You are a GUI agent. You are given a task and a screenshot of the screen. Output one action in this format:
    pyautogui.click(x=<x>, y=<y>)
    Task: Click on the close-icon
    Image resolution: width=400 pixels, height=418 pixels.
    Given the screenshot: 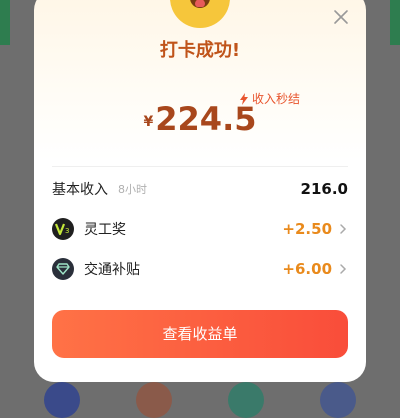 What is the action you would take?
    pyautogui.click(x=341, y=17)
    